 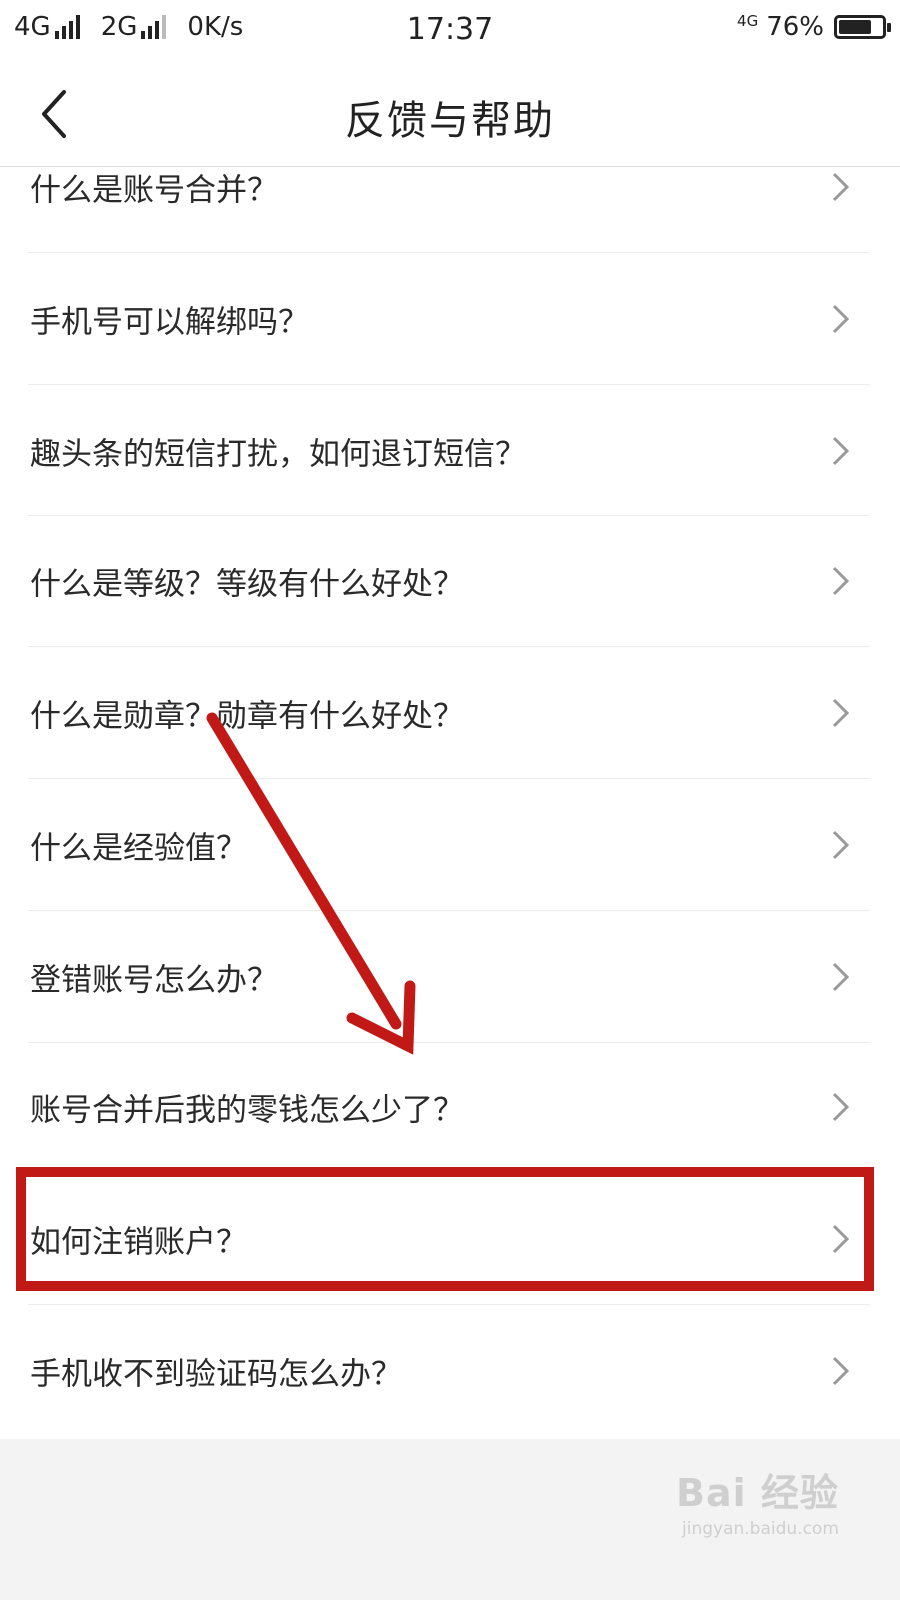 I want to click on watermark-logo: Bai 经验 jingyan.baidu.com, so click(x=776, y=1500).